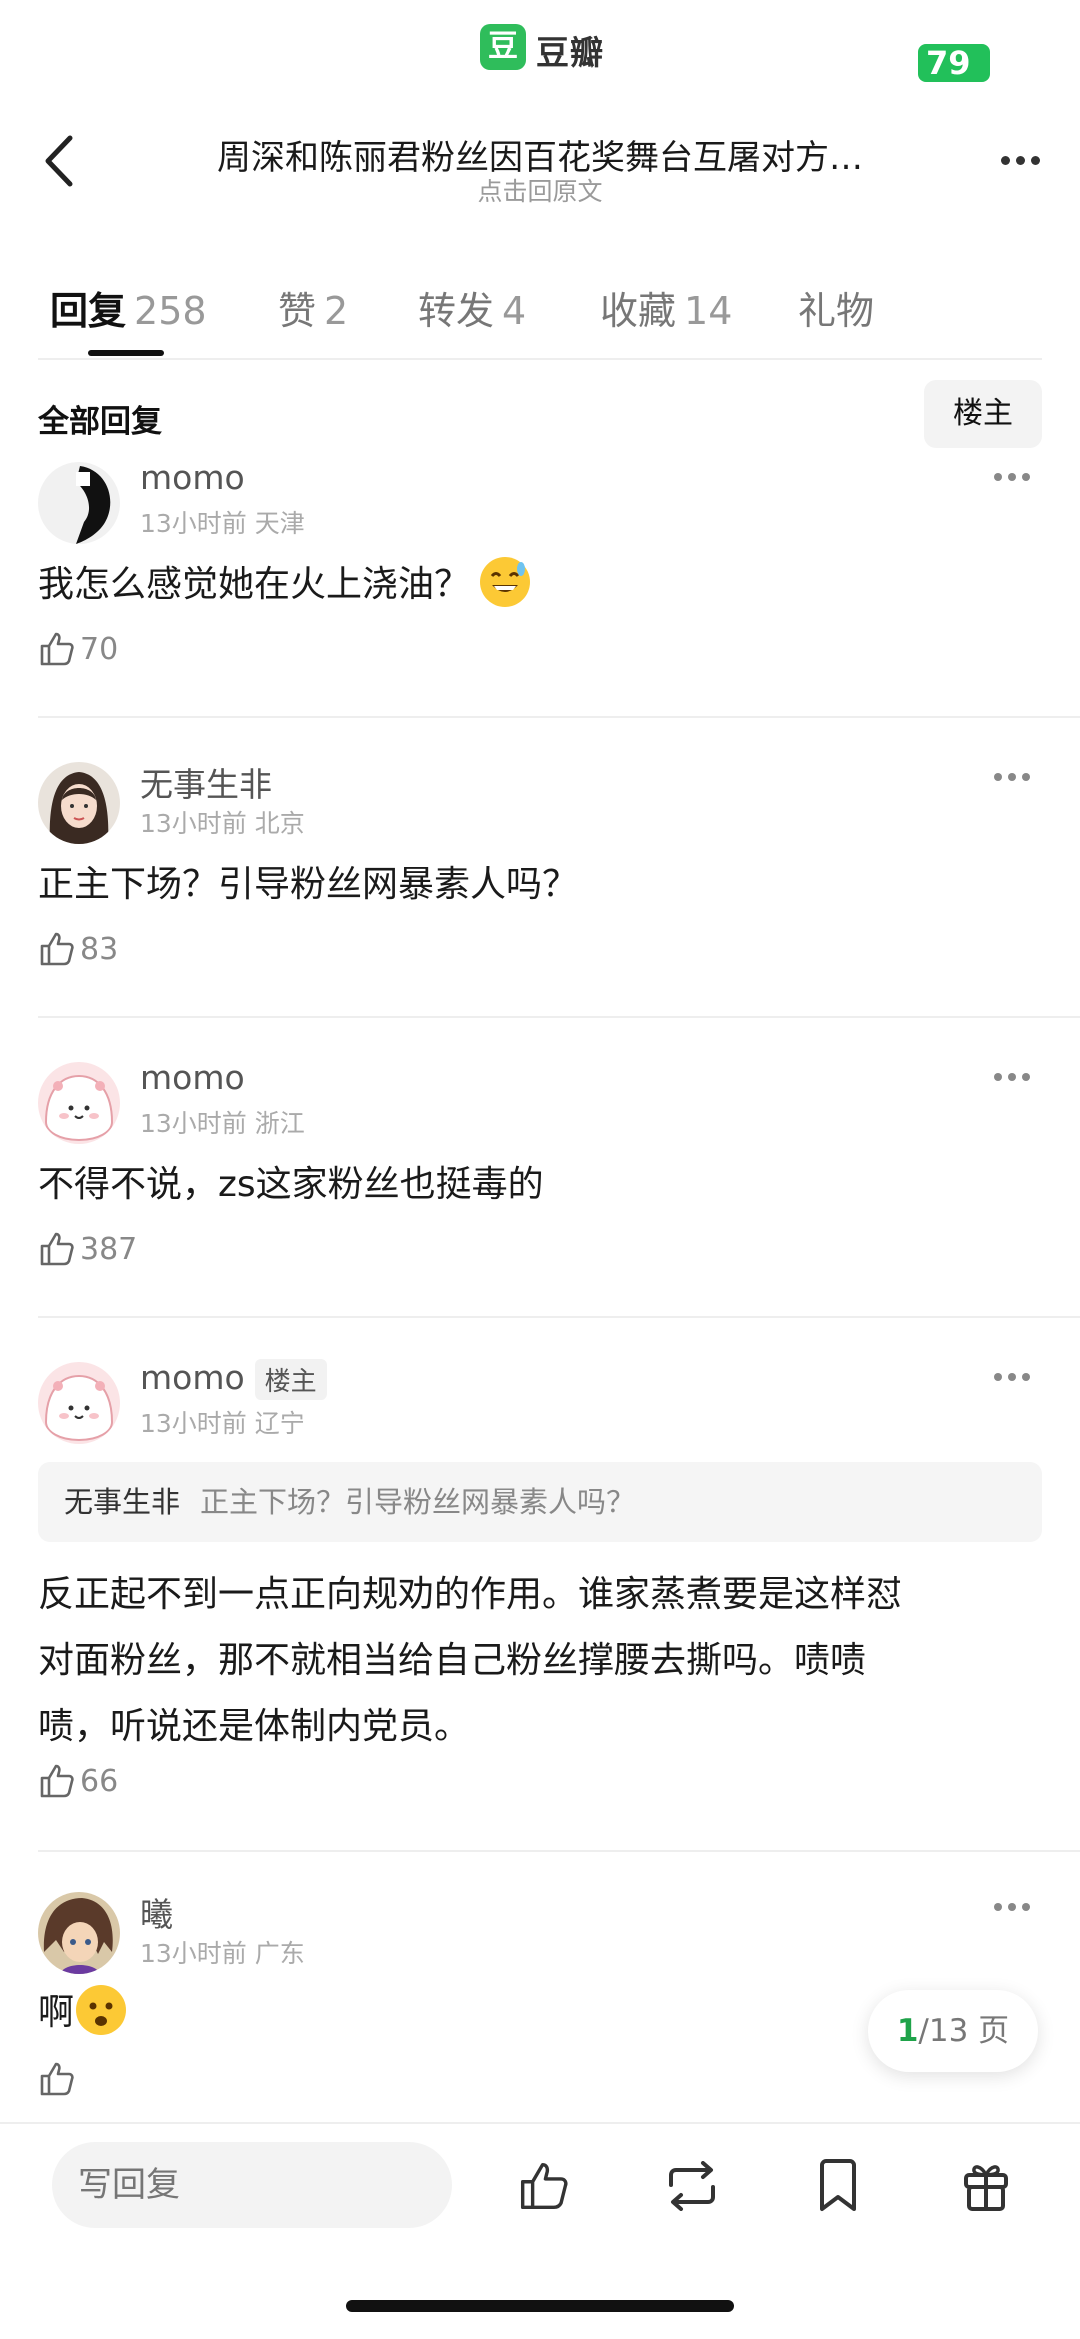 The width and height of the screenshot is (1080, 2339). What do you see at coordinates (452, 1660) in the screenshot?
I see `comment-line: 对面粉丝，那不就相当给自己粉丝撑腰去撕吗。啧啧` at bounding box center [452, 1660].